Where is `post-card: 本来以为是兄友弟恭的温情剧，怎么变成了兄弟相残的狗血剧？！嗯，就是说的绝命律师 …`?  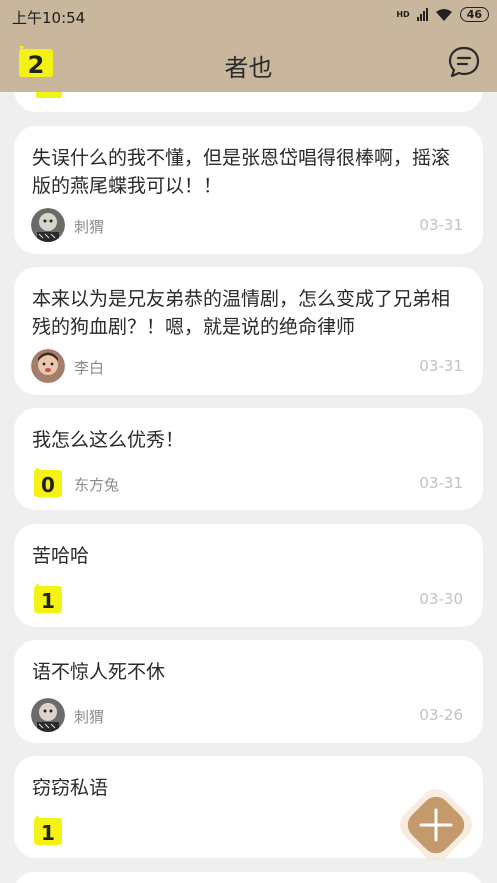 post-card: 本来以为是兄友弟恭的温情剧，怎么变成了兄弟相残的狗血剧？！嗯，就是说的绝命律师 … is located at coordinates (248, 331).